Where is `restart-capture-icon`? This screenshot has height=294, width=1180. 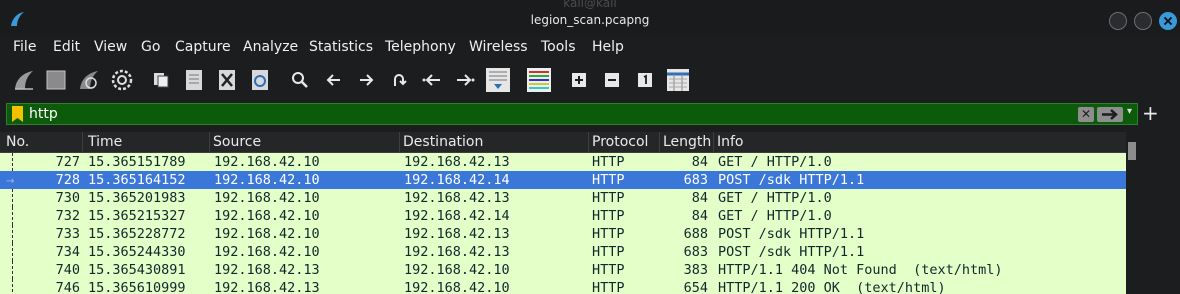
restart-capture-icon is located at coordinates (89, 80).